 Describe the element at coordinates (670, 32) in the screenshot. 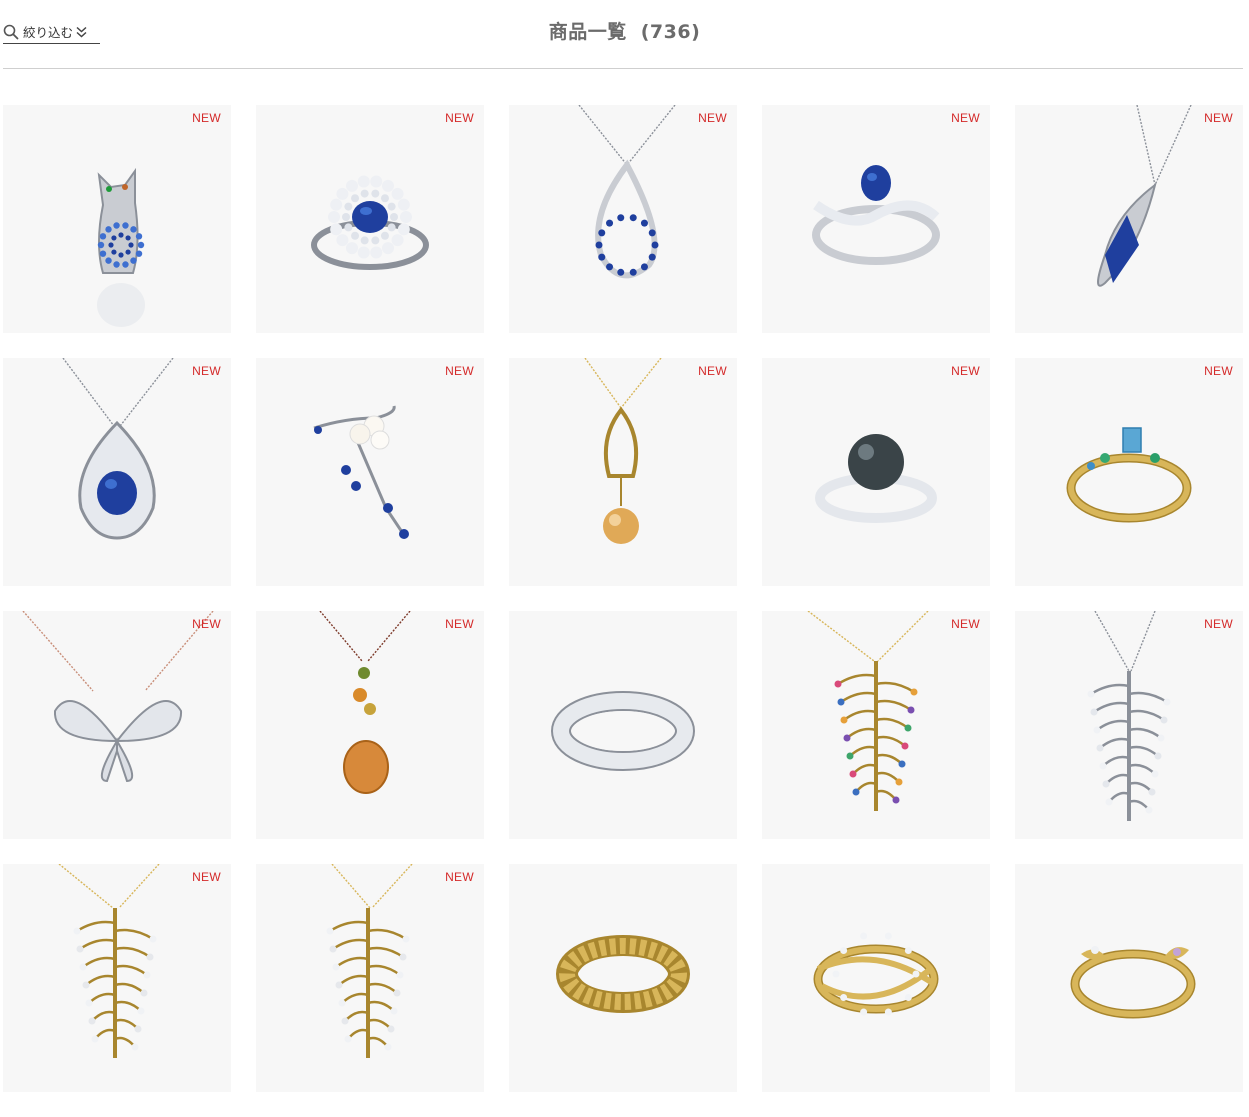

I see `product-count: (736)` at that location.